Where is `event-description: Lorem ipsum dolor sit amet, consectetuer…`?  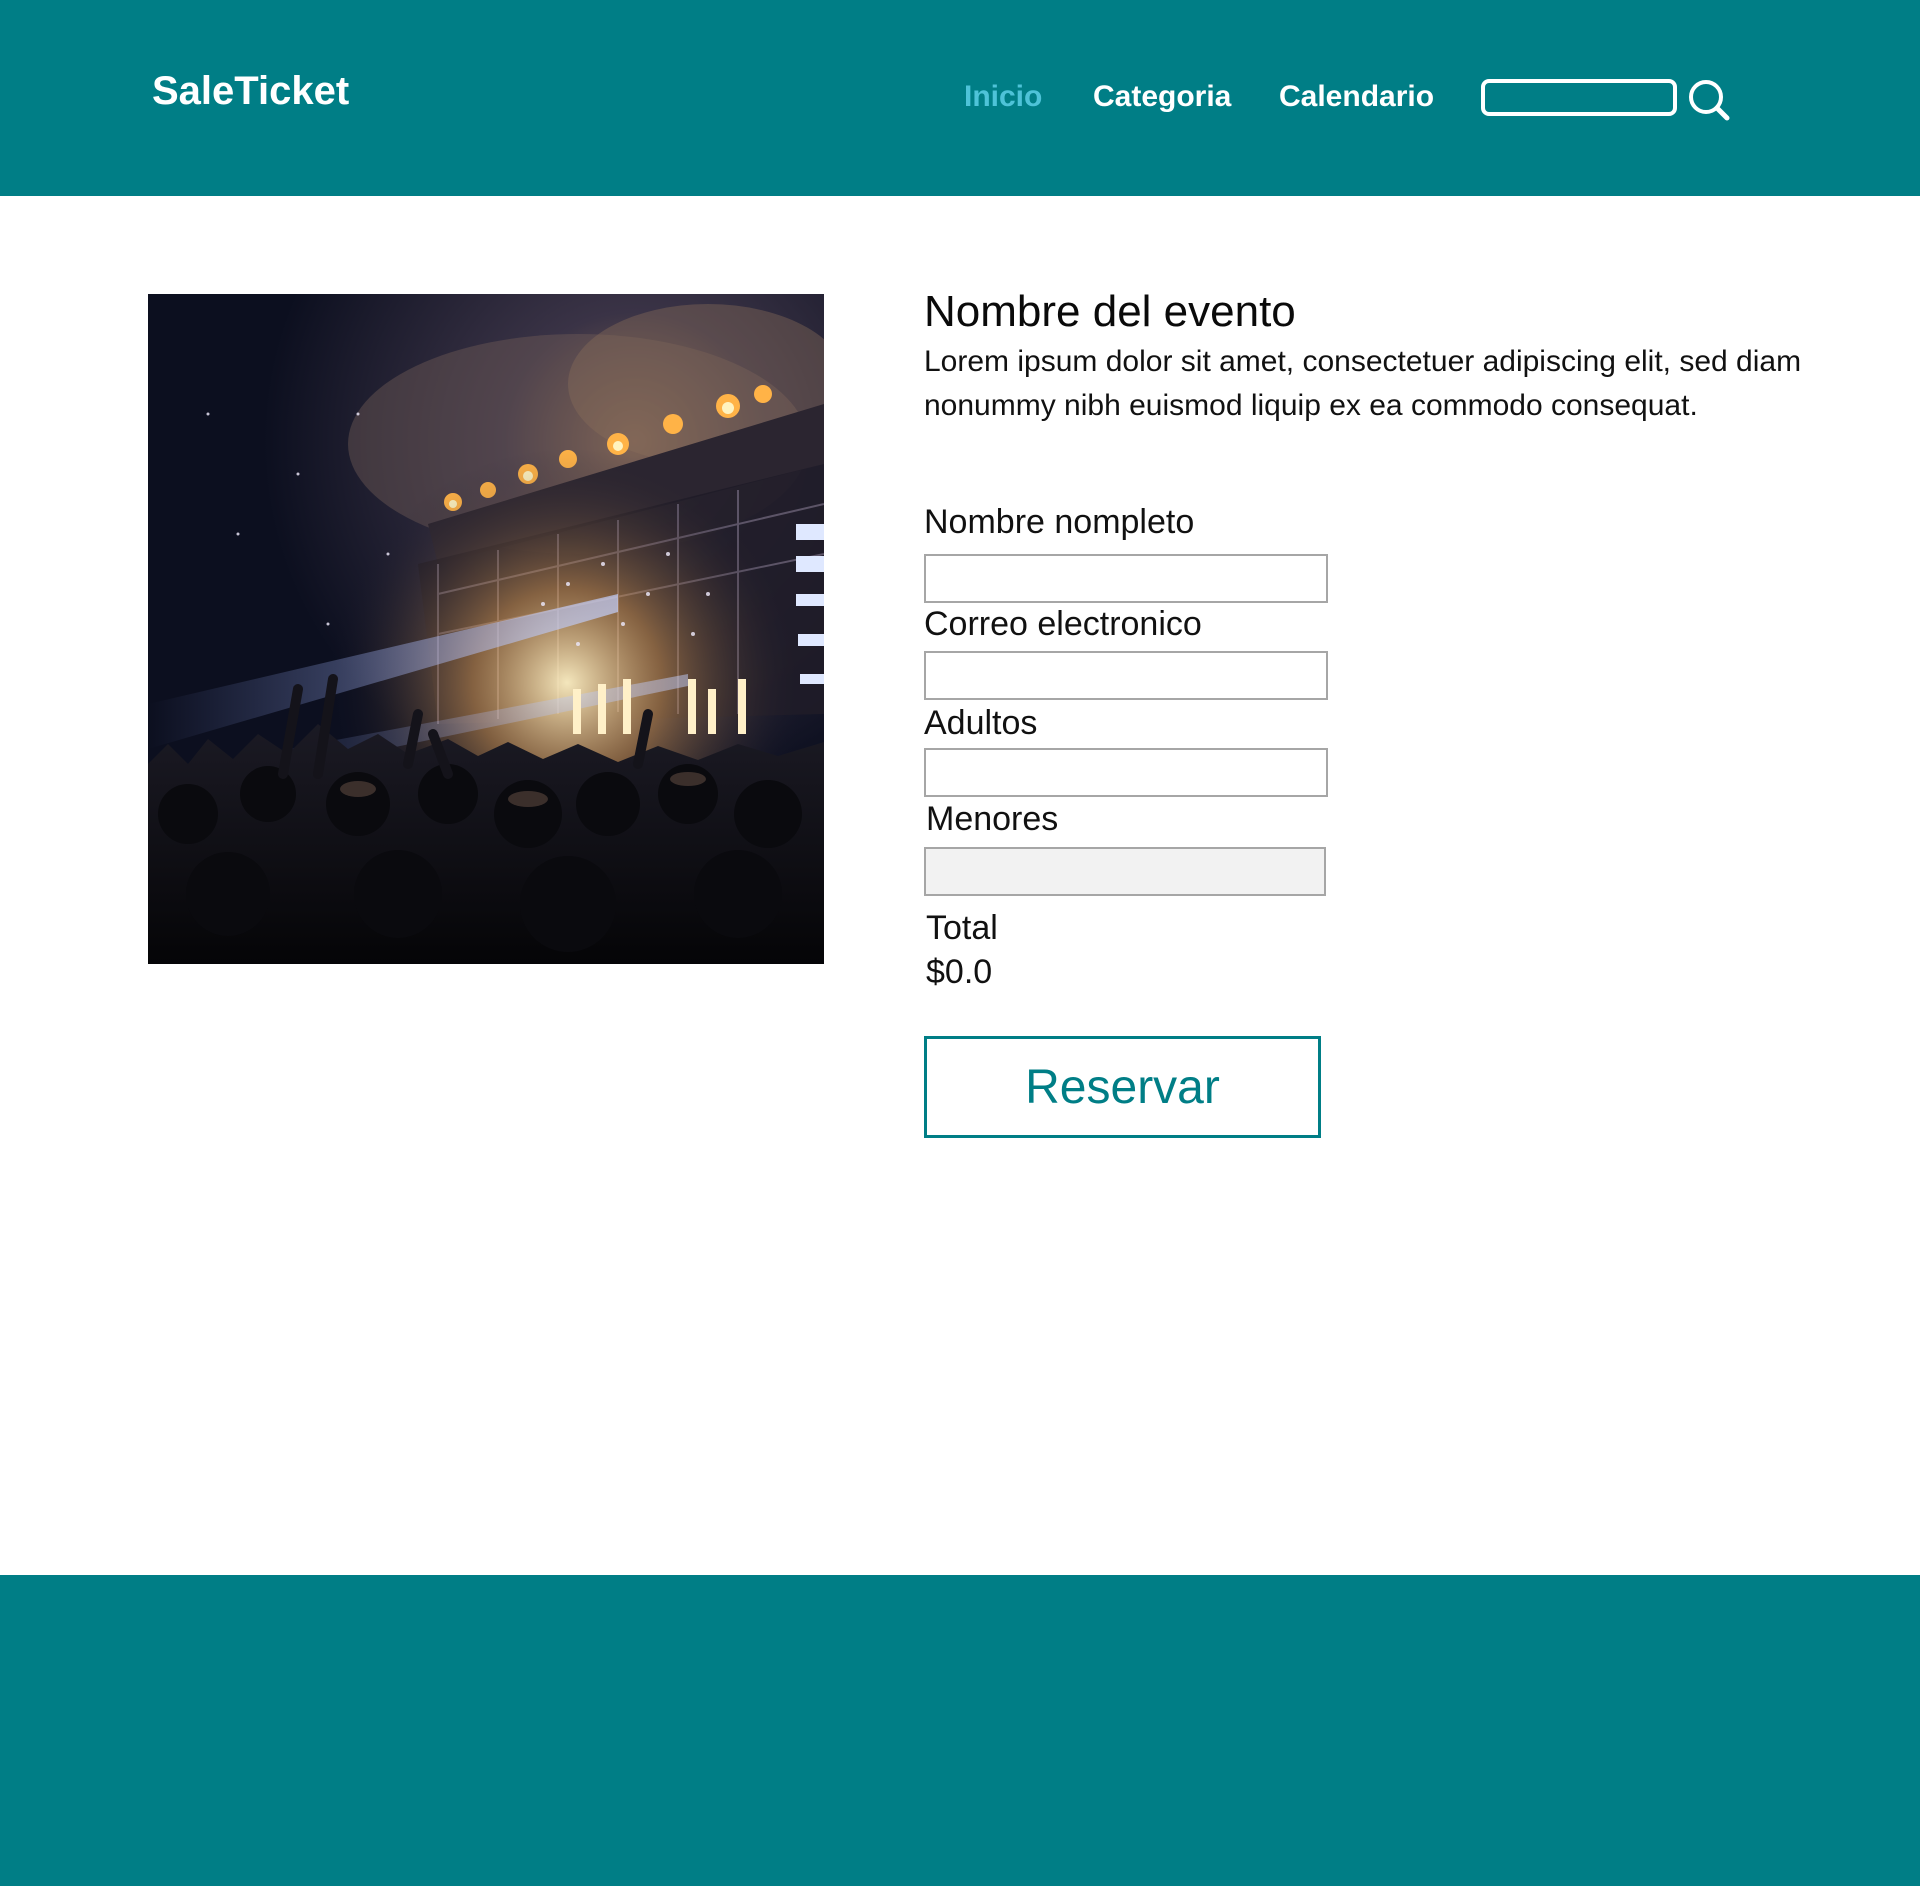 event-description: Lorem ipsum dolor sit amet, consectetuer… is located at coordinates (1363, 383).